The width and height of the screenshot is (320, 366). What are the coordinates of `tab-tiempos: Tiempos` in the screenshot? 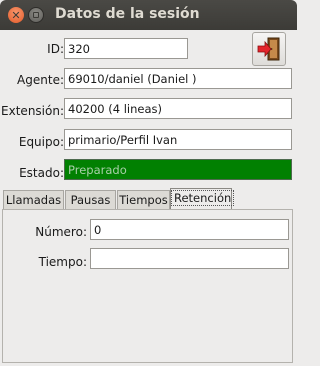 It's located at (143, 200).